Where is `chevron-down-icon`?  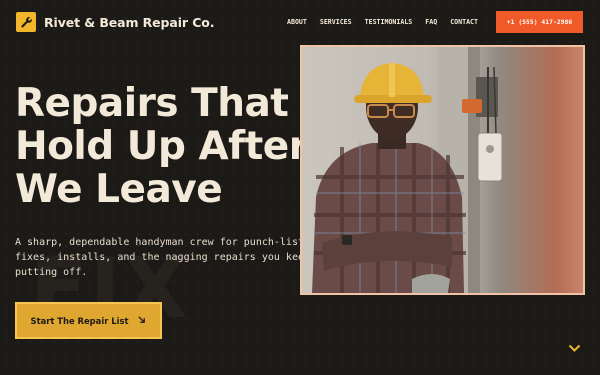
chevron-down-icon is located at coordinates (574, 349).